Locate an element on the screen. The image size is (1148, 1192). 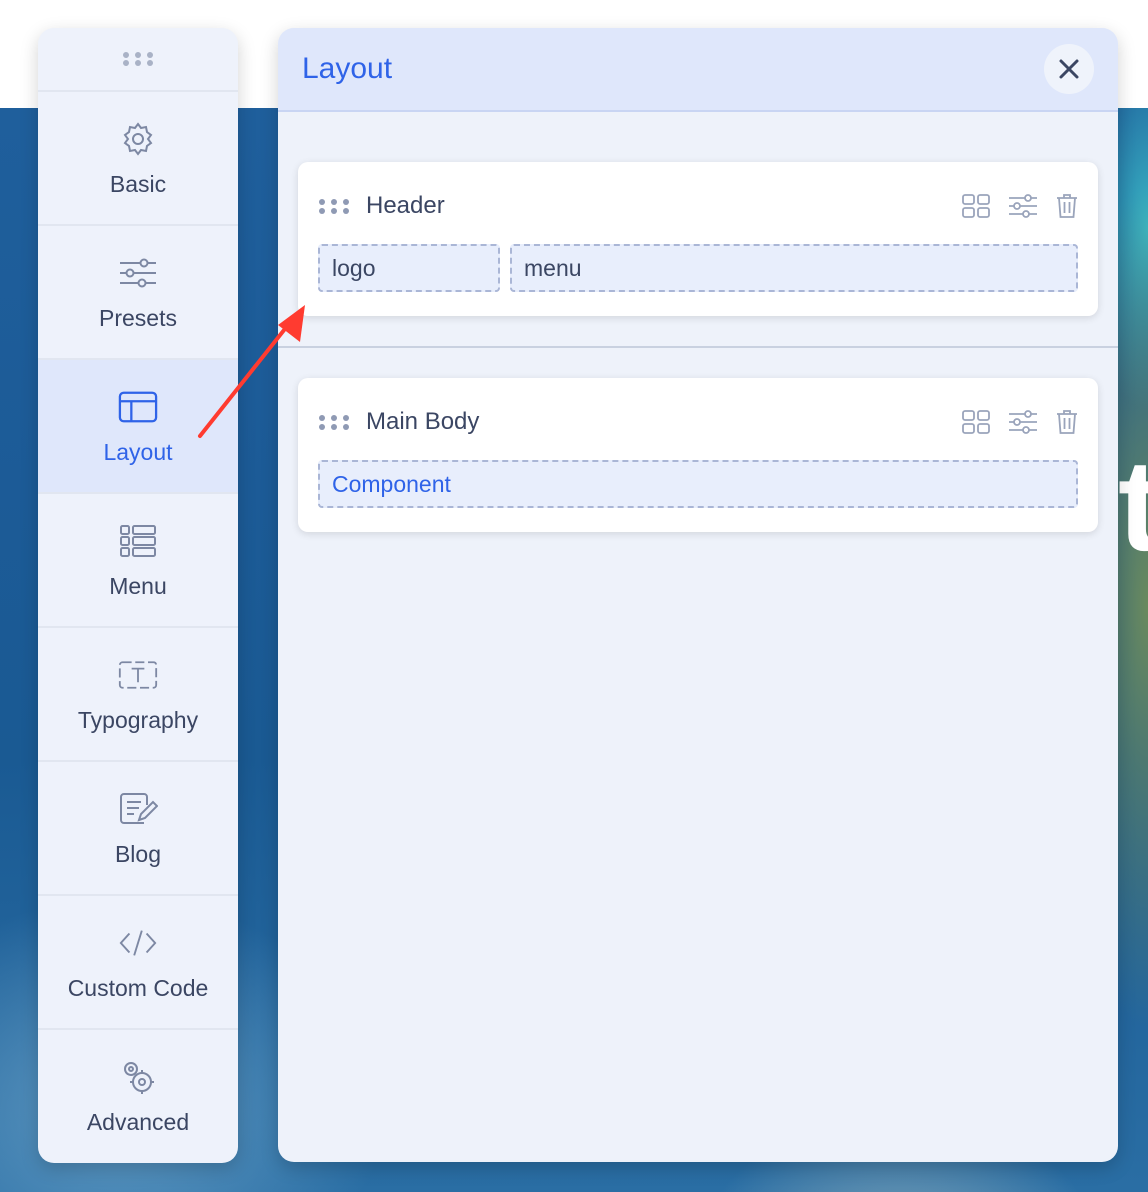
code-icon is located at coordinates (138, 943).